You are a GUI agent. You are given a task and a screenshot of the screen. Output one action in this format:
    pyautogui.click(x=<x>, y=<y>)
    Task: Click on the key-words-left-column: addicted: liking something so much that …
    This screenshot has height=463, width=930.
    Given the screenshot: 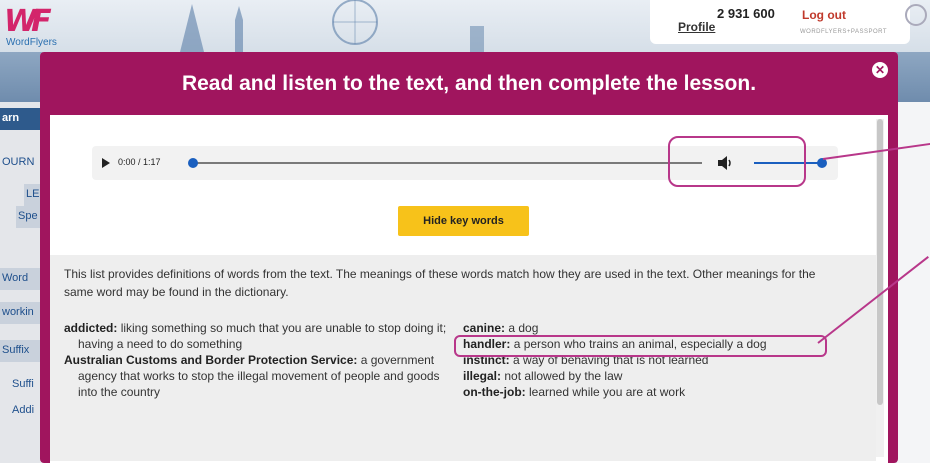 What is the action you would take?
    pyautogui.click(x=259, y=360)
    